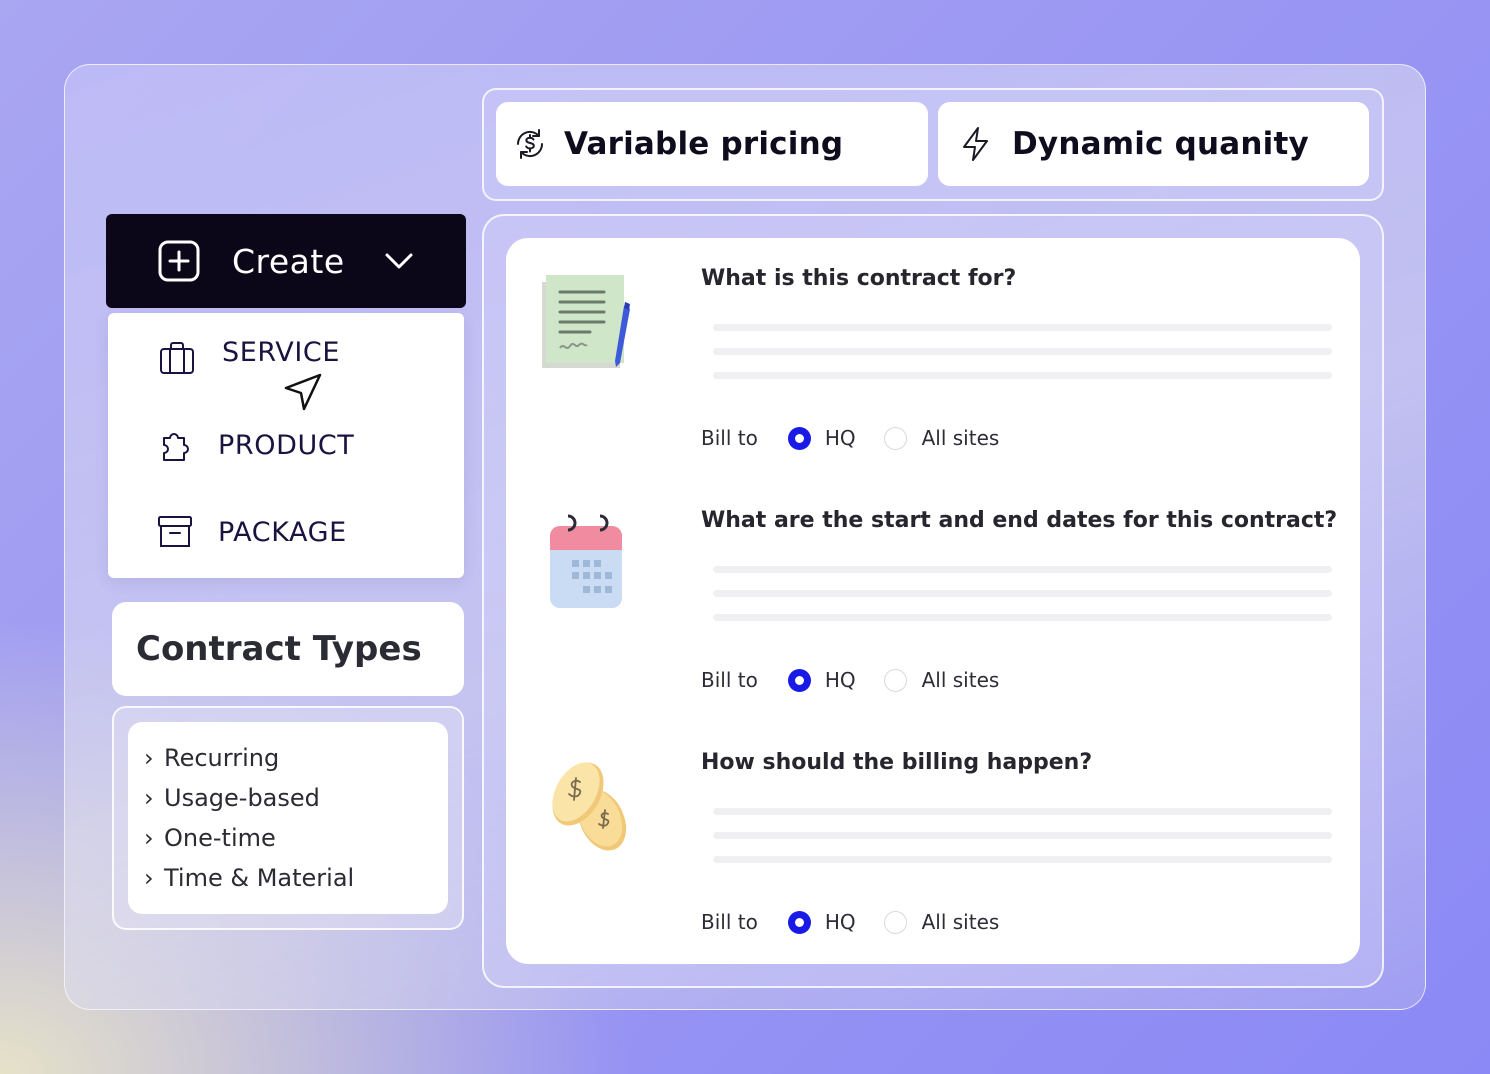  Describe the element at coordinates (586, 561) in the screenshot. I see `calendar-icon` at that location.